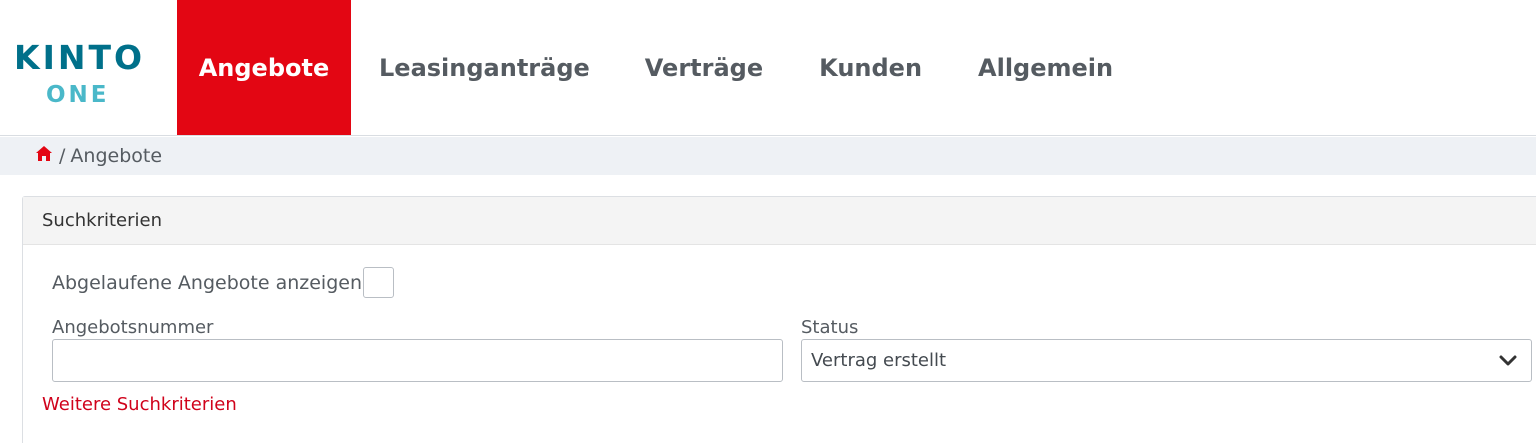 The image size is (1536, 443). Describe the element at coordinates (484, 67) in the screenshot. I see `nav-item-leasingantraege: Leasinganträge` at that location.